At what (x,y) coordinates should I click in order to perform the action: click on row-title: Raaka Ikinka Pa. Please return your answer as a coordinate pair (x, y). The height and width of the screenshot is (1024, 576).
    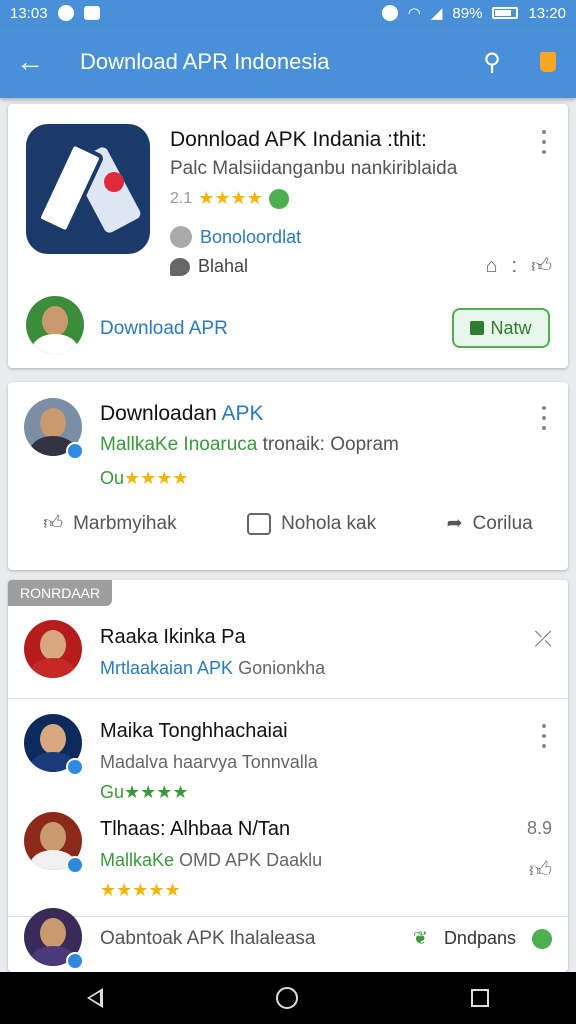
    Looking at the image, I should click on (173, 637).